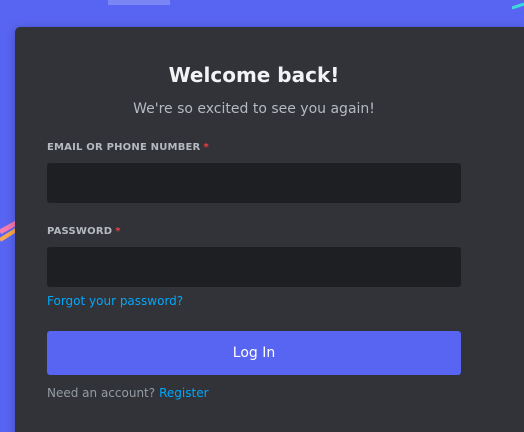 This screenshot has height=432, width=524. What do you see at coordinates (80, 231) in the screenshot?
I see `password-label-text: PASSWORD` at bounding box center [80, 231].